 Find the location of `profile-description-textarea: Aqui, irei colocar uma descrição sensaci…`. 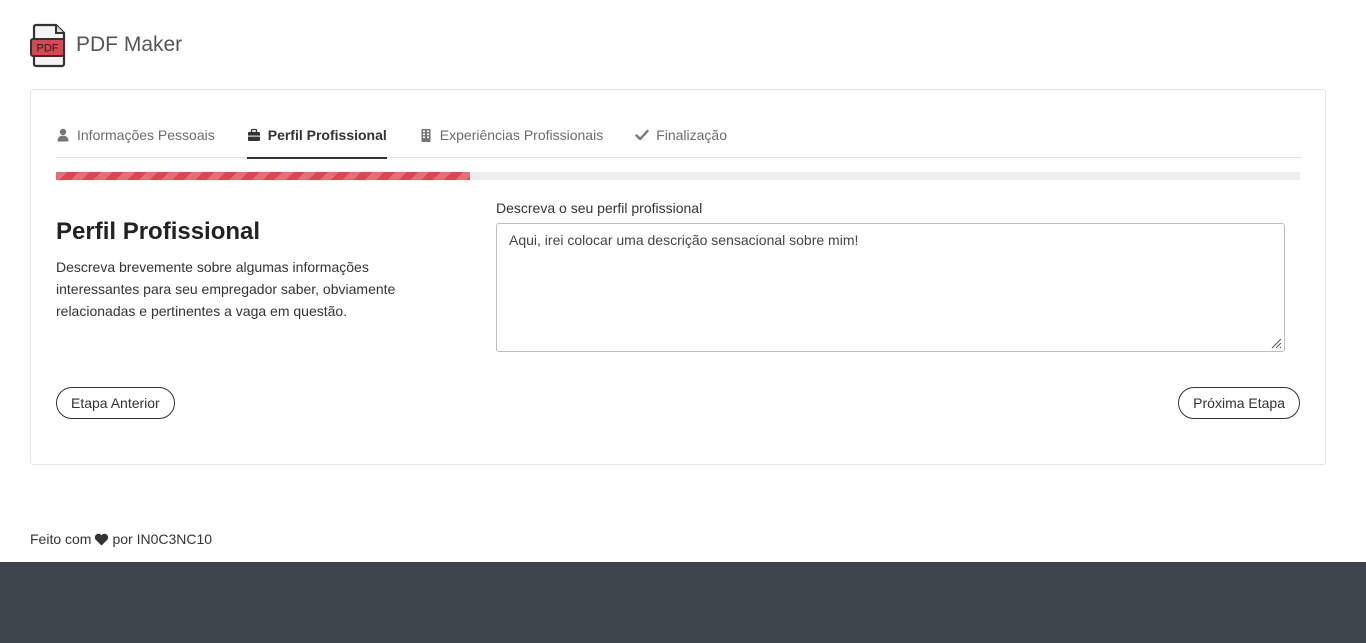

profile-description-textarea: Aqui, irei colocar uma descrição sensaci… is located at coordinates (890, 287).